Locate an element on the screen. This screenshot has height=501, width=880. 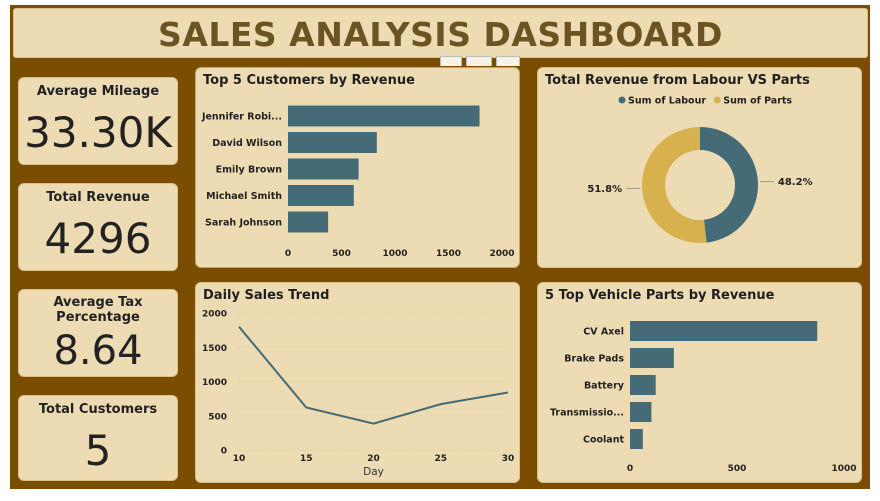
category-label: Sarah Johnson is located at coordinates (243, 223).